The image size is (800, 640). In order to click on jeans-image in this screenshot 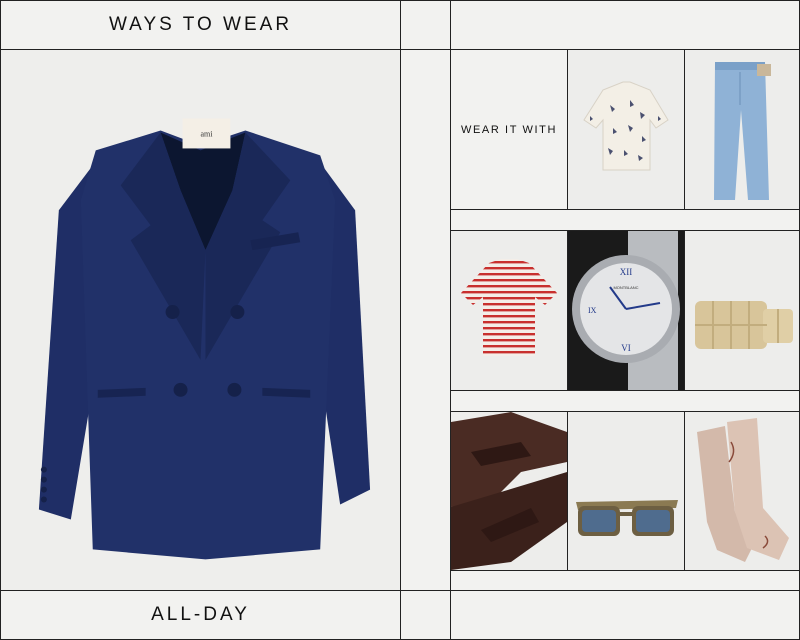, I will do `click(742, 131)`.